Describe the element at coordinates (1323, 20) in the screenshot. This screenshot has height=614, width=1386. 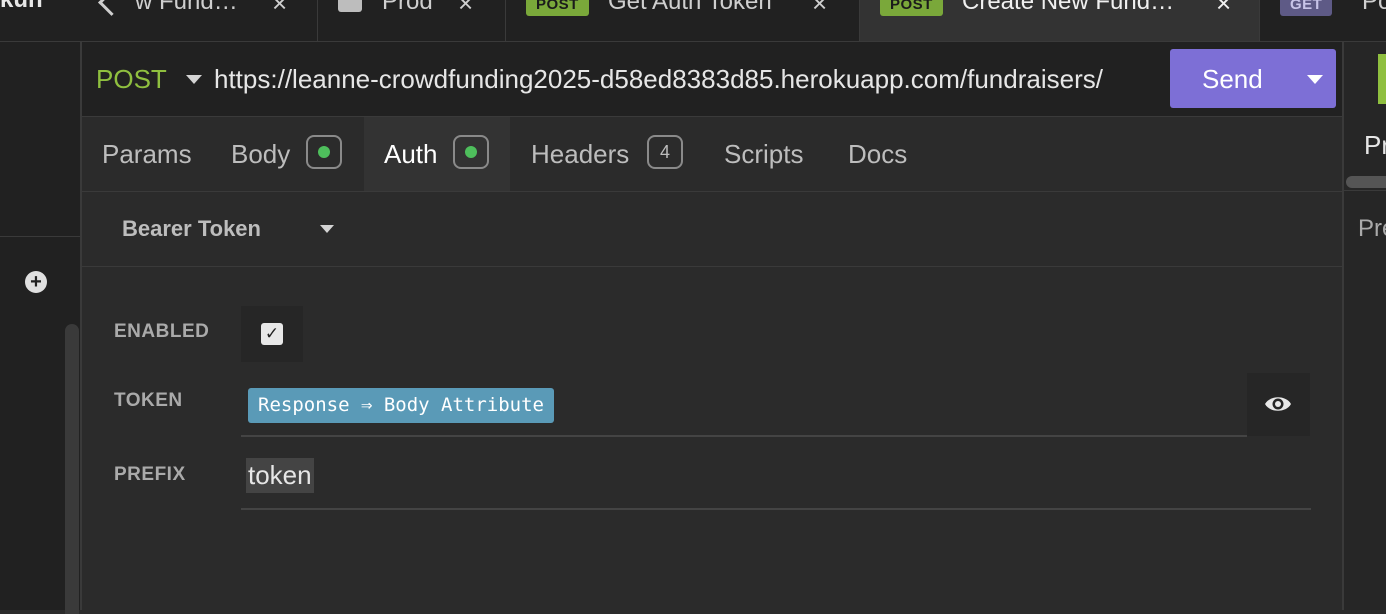
I see `tab-get-partial: GET Po` at that location.